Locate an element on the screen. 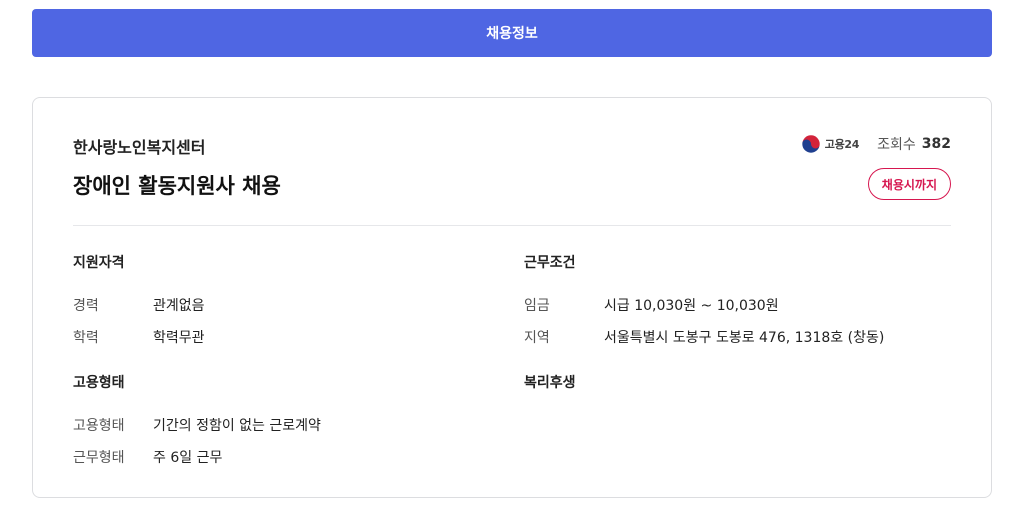 This screenshot has width=1018, height=510. info-row: 근무형태 주 6일 근무 is located at coordinates (283, 457).